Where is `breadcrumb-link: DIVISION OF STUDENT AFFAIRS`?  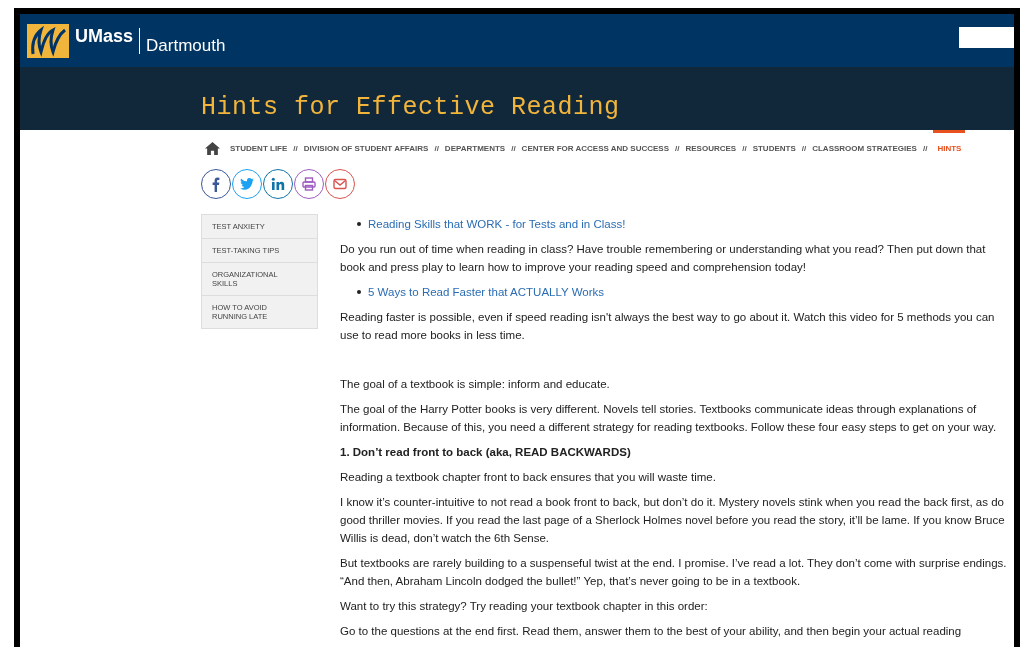
breadcrumb-link: DIVISION OF STUDENT AFFAIRS is located at coordinates (366, 142).